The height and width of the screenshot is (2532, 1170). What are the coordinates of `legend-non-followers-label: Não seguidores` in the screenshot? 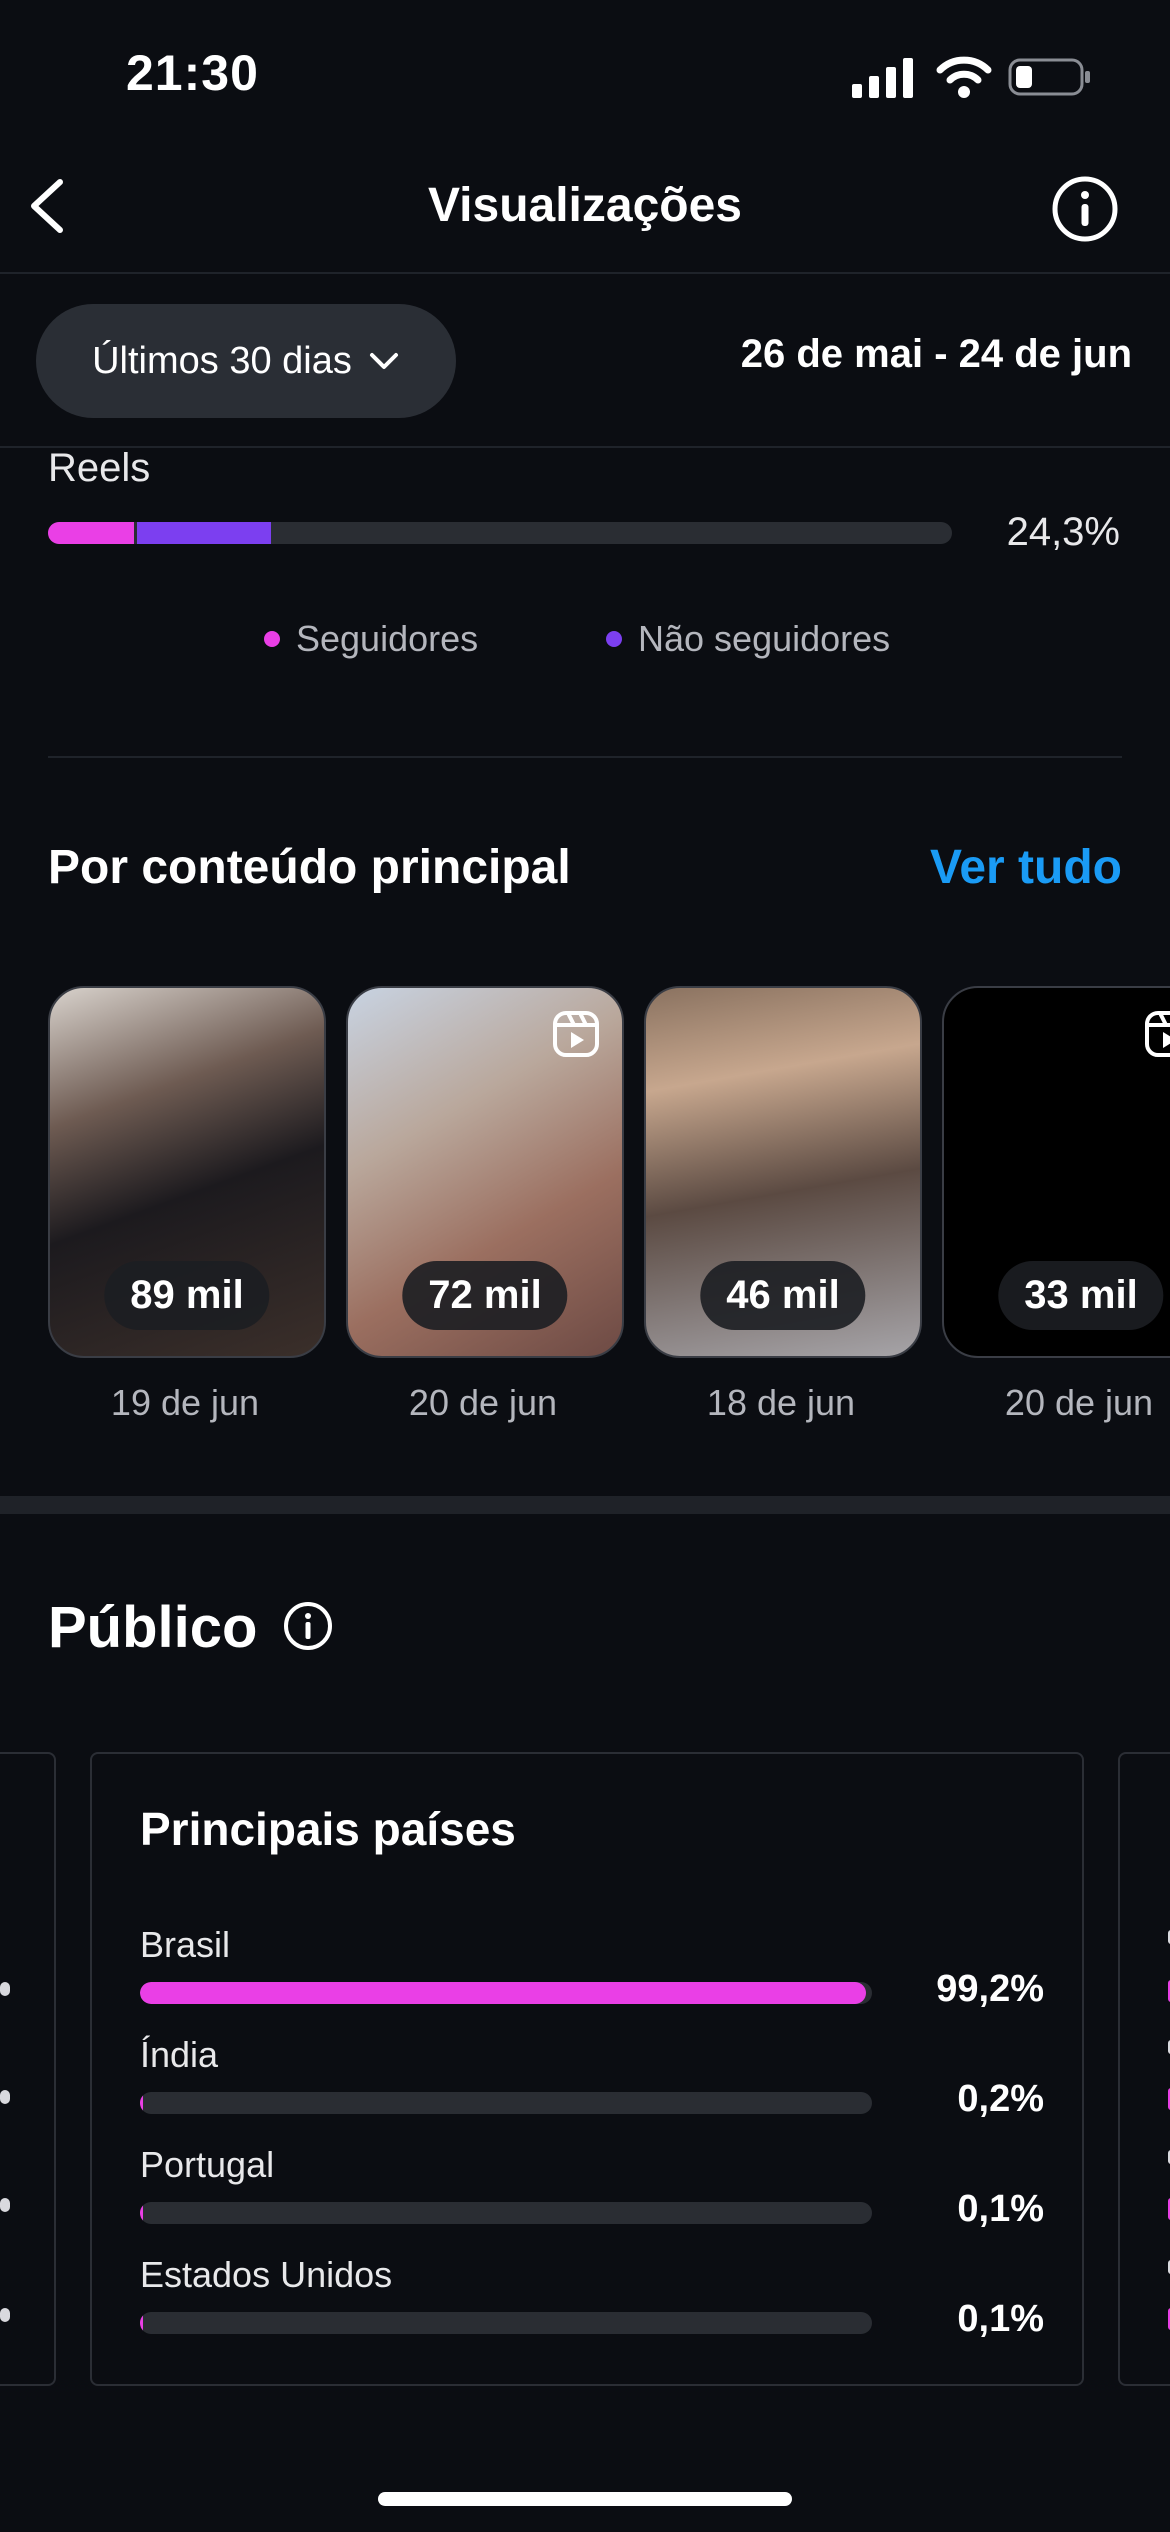 It's located at (764, 638).